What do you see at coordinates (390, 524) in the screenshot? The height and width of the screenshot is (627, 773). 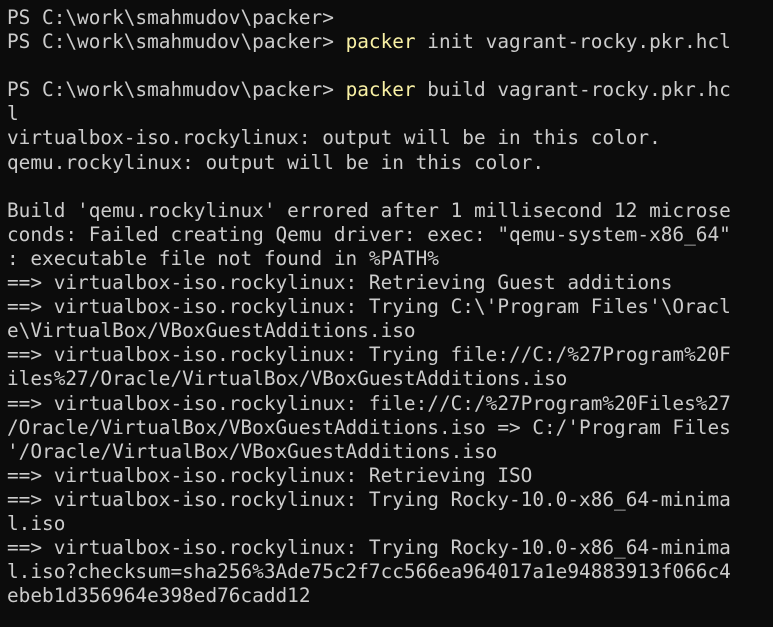 I see `terminal-line: l.iso` at bounding box center [390, 524].